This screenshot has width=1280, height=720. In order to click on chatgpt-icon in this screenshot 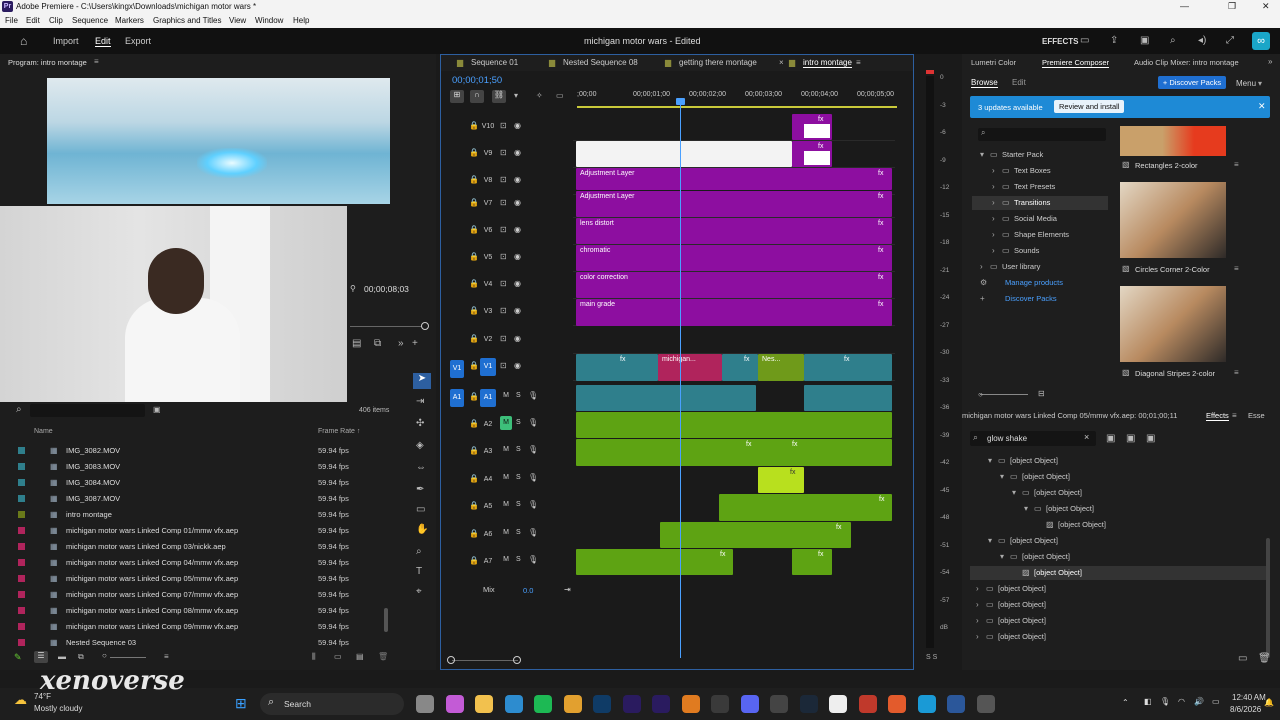, I will do `click(779, 704)`.